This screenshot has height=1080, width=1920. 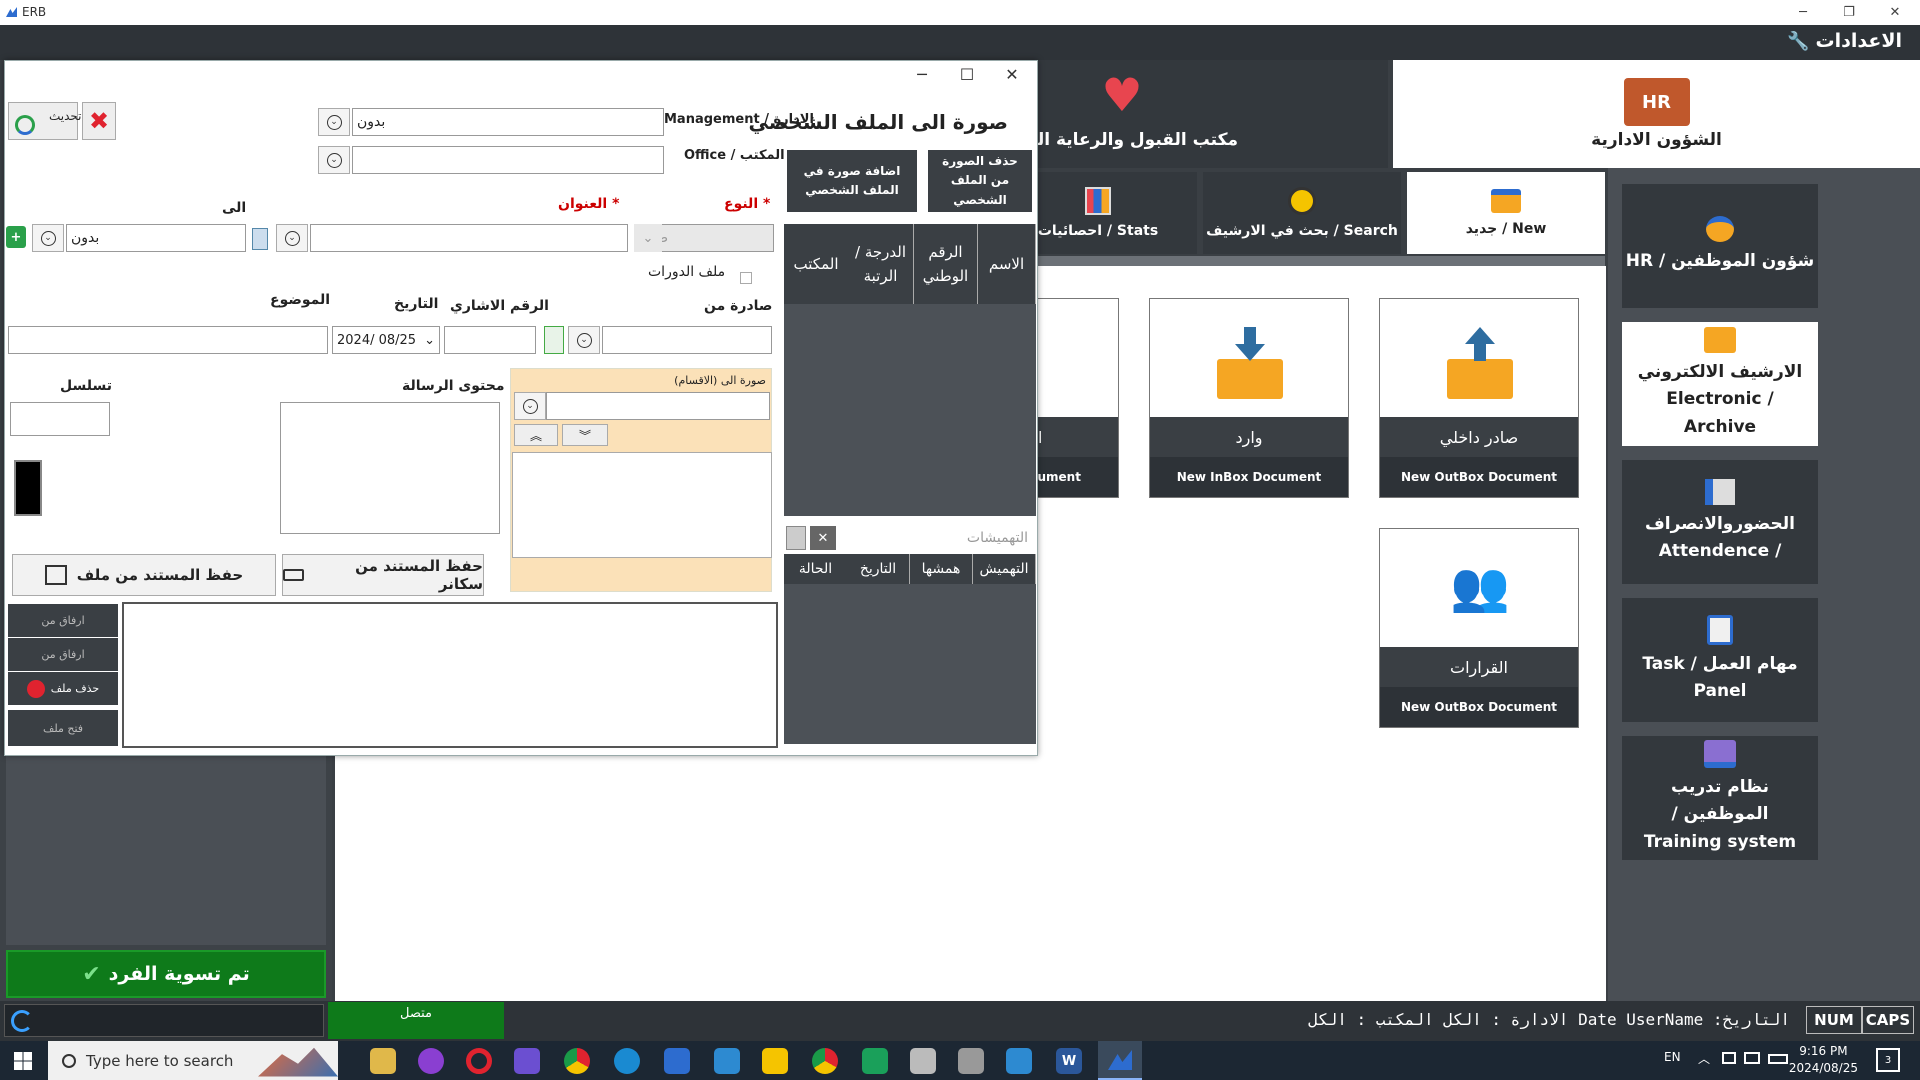 I want to click on dialog-minimize-button: ─, so click(x=922, y=74).